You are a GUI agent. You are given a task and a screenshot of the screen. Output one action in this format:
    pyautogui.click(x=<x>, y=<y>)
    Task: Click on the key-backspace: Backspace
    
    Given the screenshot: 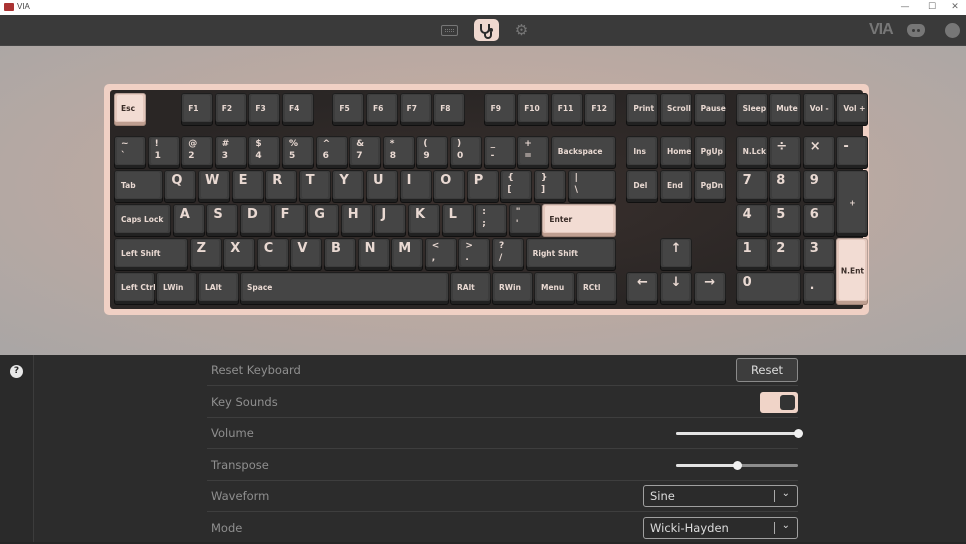 What is the action you would take?
    pyautogui.click(x=583, y=152)
    